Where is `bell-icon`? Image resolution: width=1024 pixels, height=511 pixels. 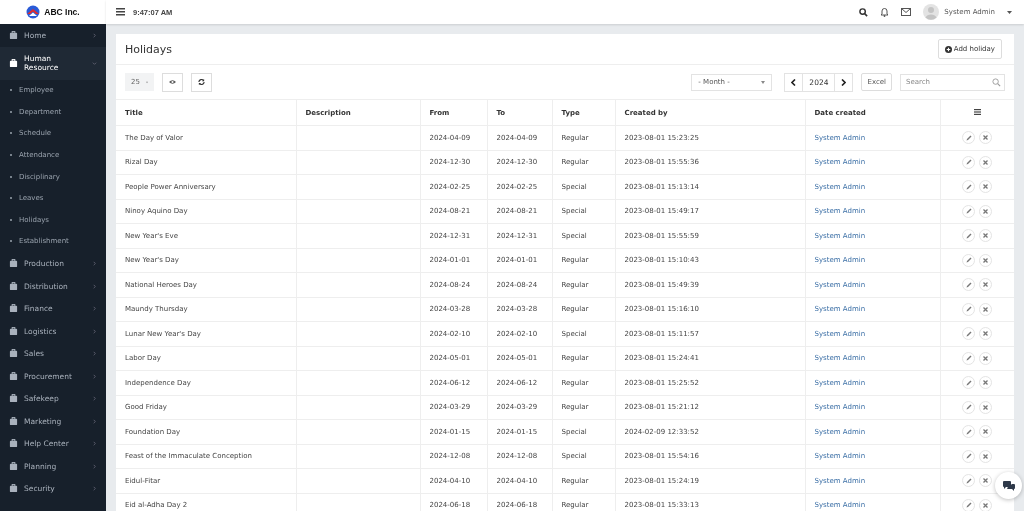
bell-icon is located at coordinates (885, 12).